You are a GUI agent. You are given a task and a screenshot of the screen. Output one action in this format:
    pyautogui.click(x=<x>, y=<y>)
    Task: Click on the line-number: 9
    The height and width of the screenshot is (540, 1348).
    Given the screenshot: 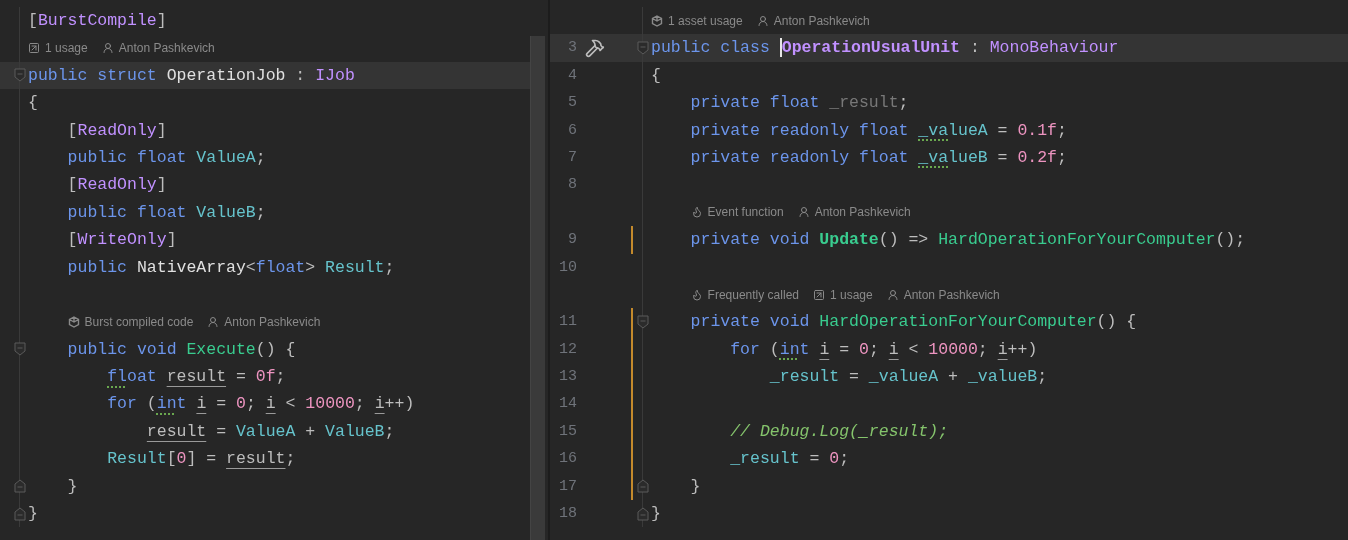 What is the action you would take?
    pyautogui.click(x=572, y=240)
    